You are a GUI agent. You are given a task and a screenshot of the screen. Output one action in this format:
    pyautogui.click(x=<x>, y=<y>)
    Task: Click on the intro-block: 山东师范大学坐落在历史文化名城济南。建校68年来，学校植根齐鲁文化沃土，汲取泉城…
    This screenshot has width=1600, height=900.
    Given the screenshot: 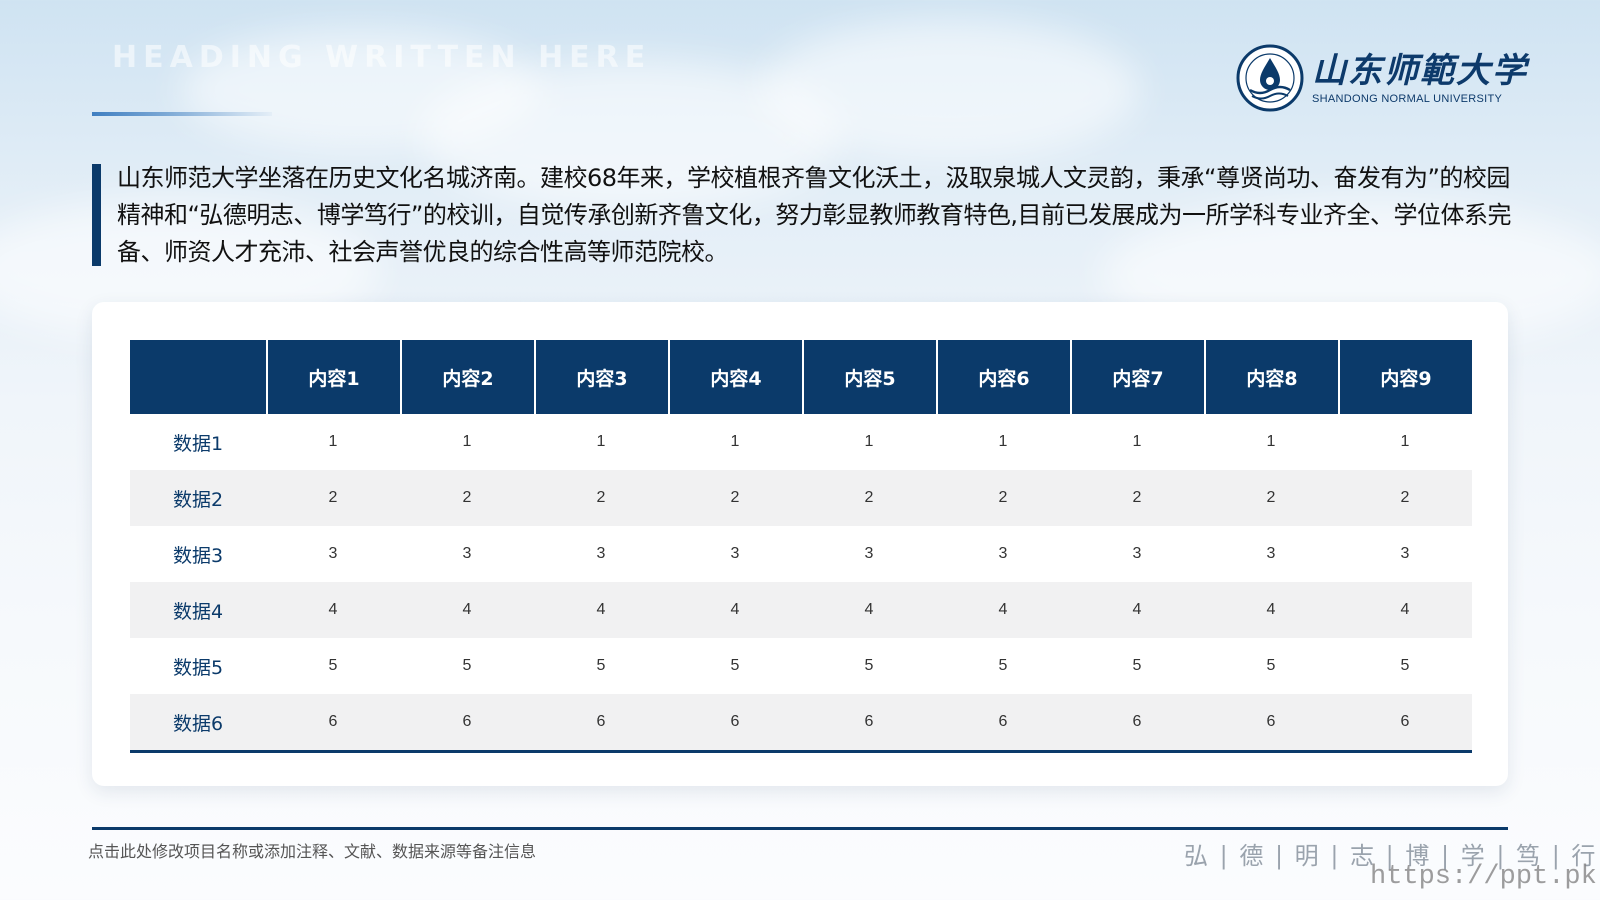 What is the action you would take?
    pyautogui.click(x=812, y=215)
    